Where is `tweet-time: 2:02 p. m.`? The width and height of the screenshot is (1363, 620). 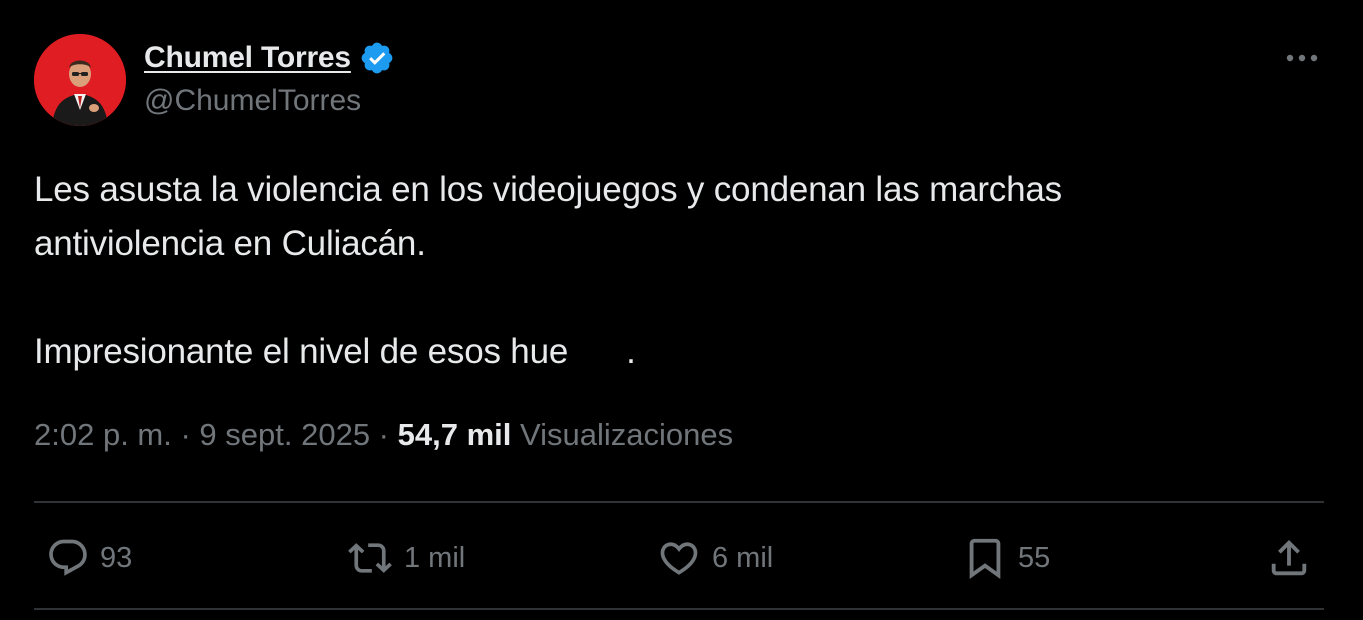
tweet-time: 2:02 p. m. is located at coordinates (103, 434).